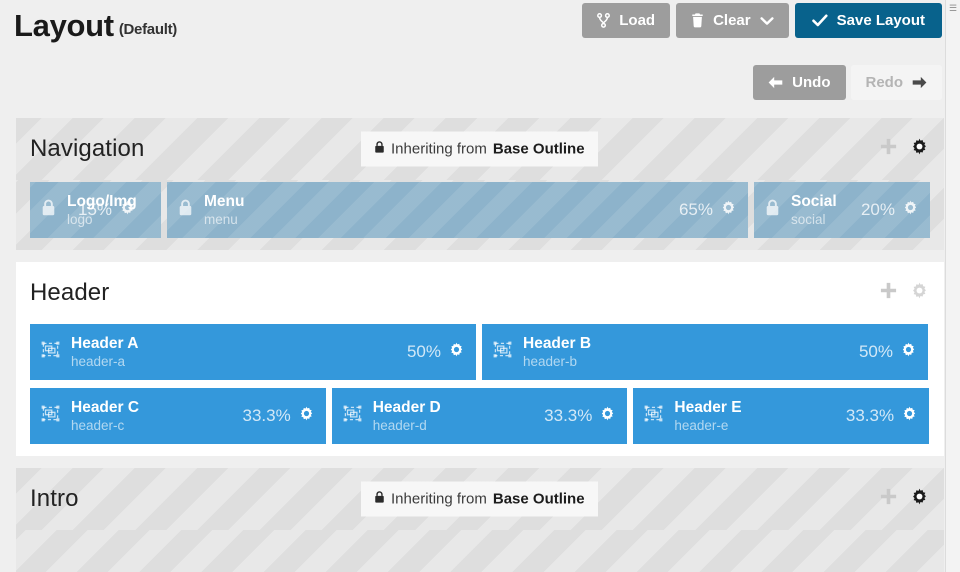 The width and height of the screenshot is (960, 572). I want to click on layout-block: Header Eheader-e 33.3%, so click(781, 416).